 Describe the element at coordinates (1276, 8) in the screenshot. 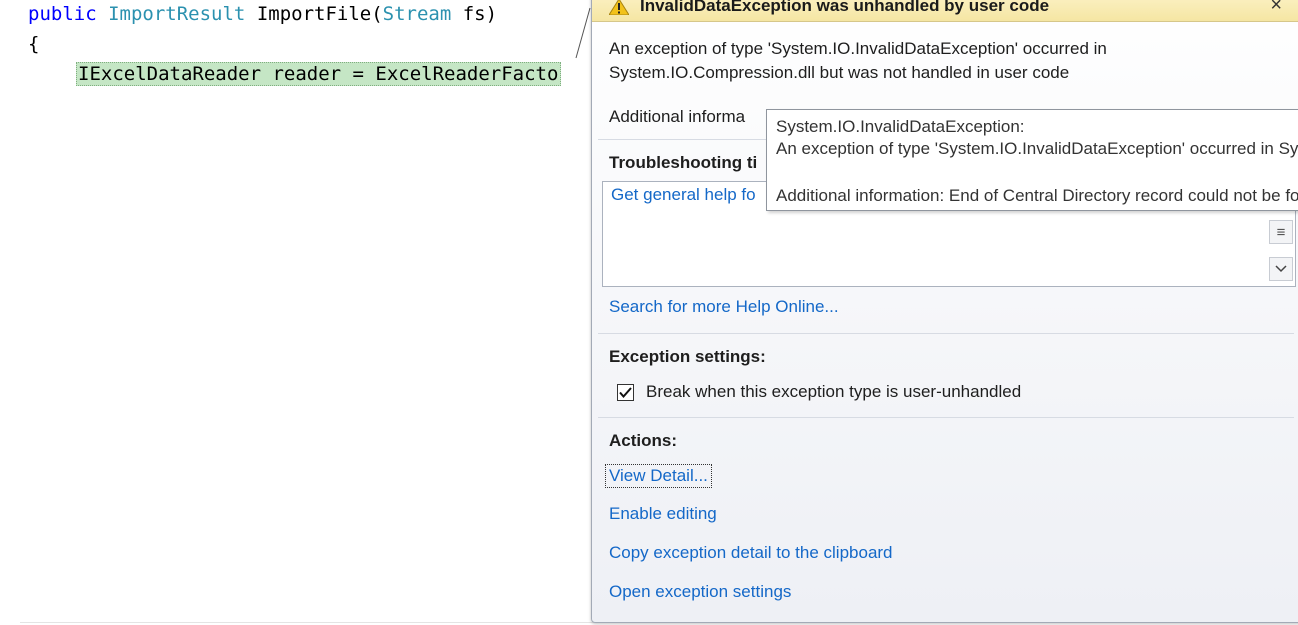

I see `close-icon: ×` at that location.